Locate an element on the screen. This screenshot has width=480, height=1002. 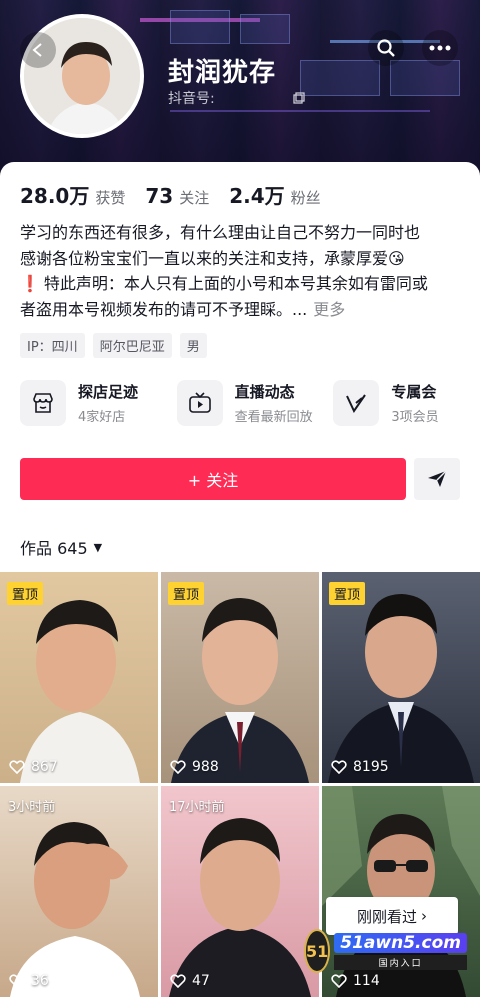
stat-value: 2.4万 is located at coordinates (257, 196).